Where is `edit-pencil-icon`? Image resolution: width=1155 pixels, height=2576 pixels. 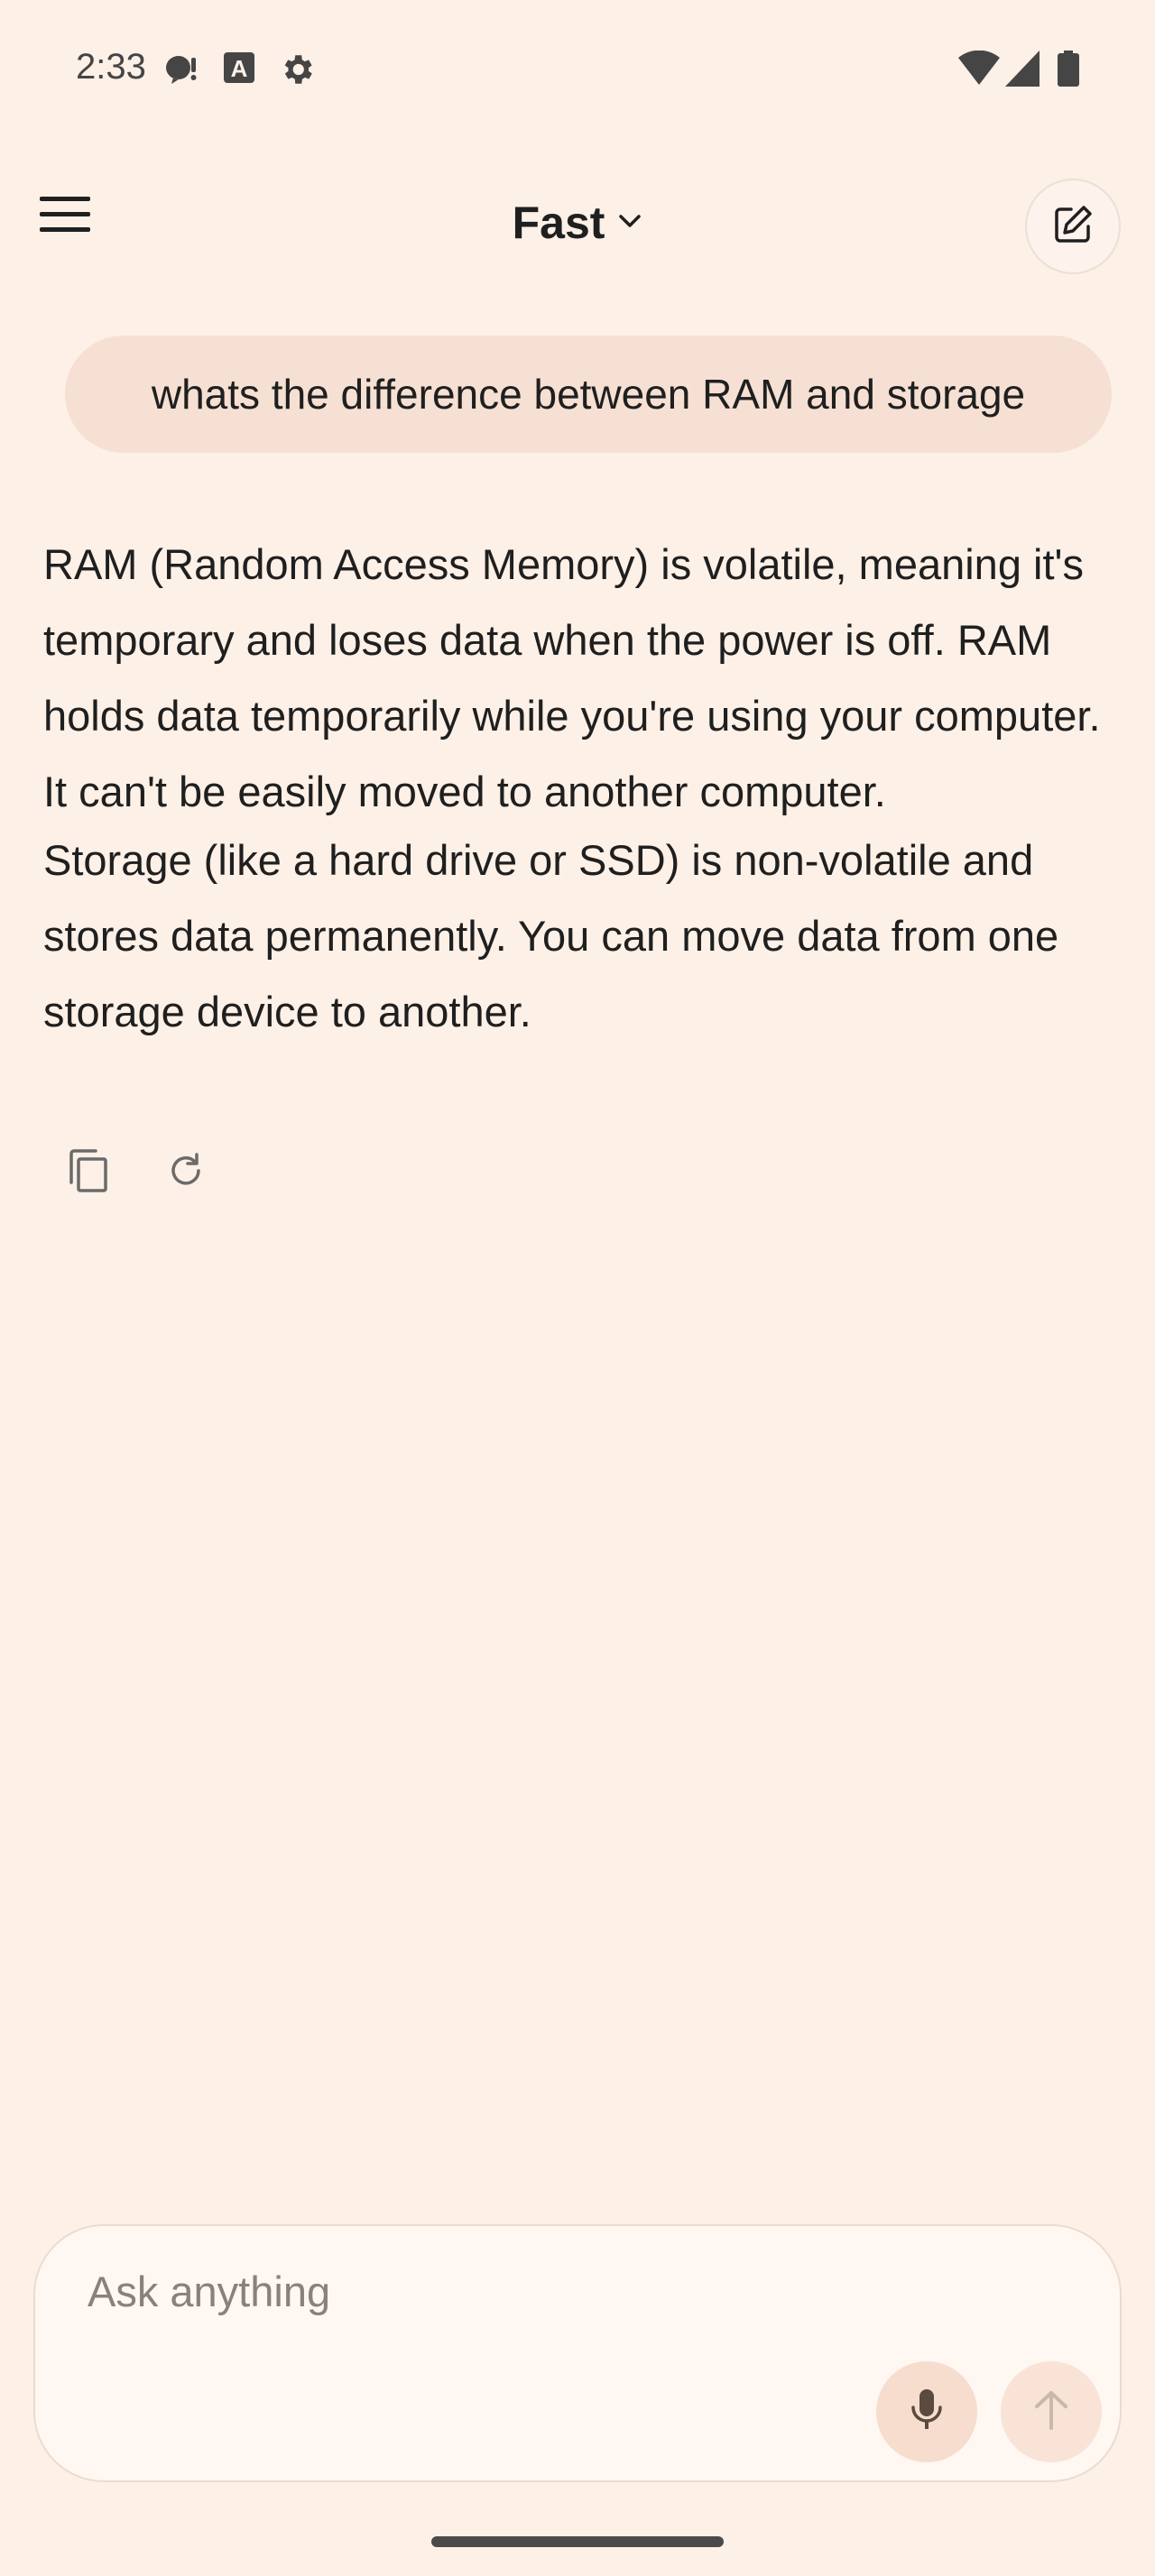
edit-pencil-icon is located at coordinates (1073, 227).